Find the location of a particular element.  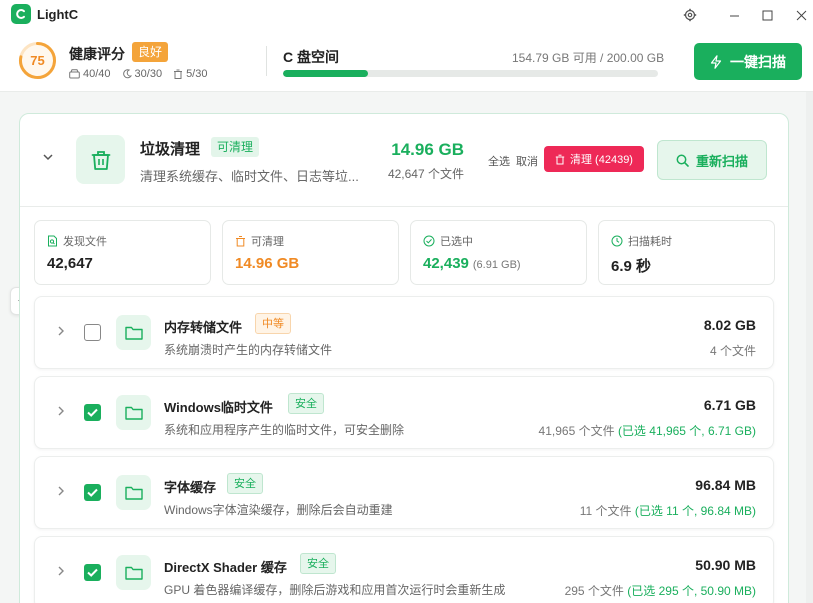

item-count: 11 个文件 (已选 11 个, 96.84 MB) is located at coordinates (668, 510).